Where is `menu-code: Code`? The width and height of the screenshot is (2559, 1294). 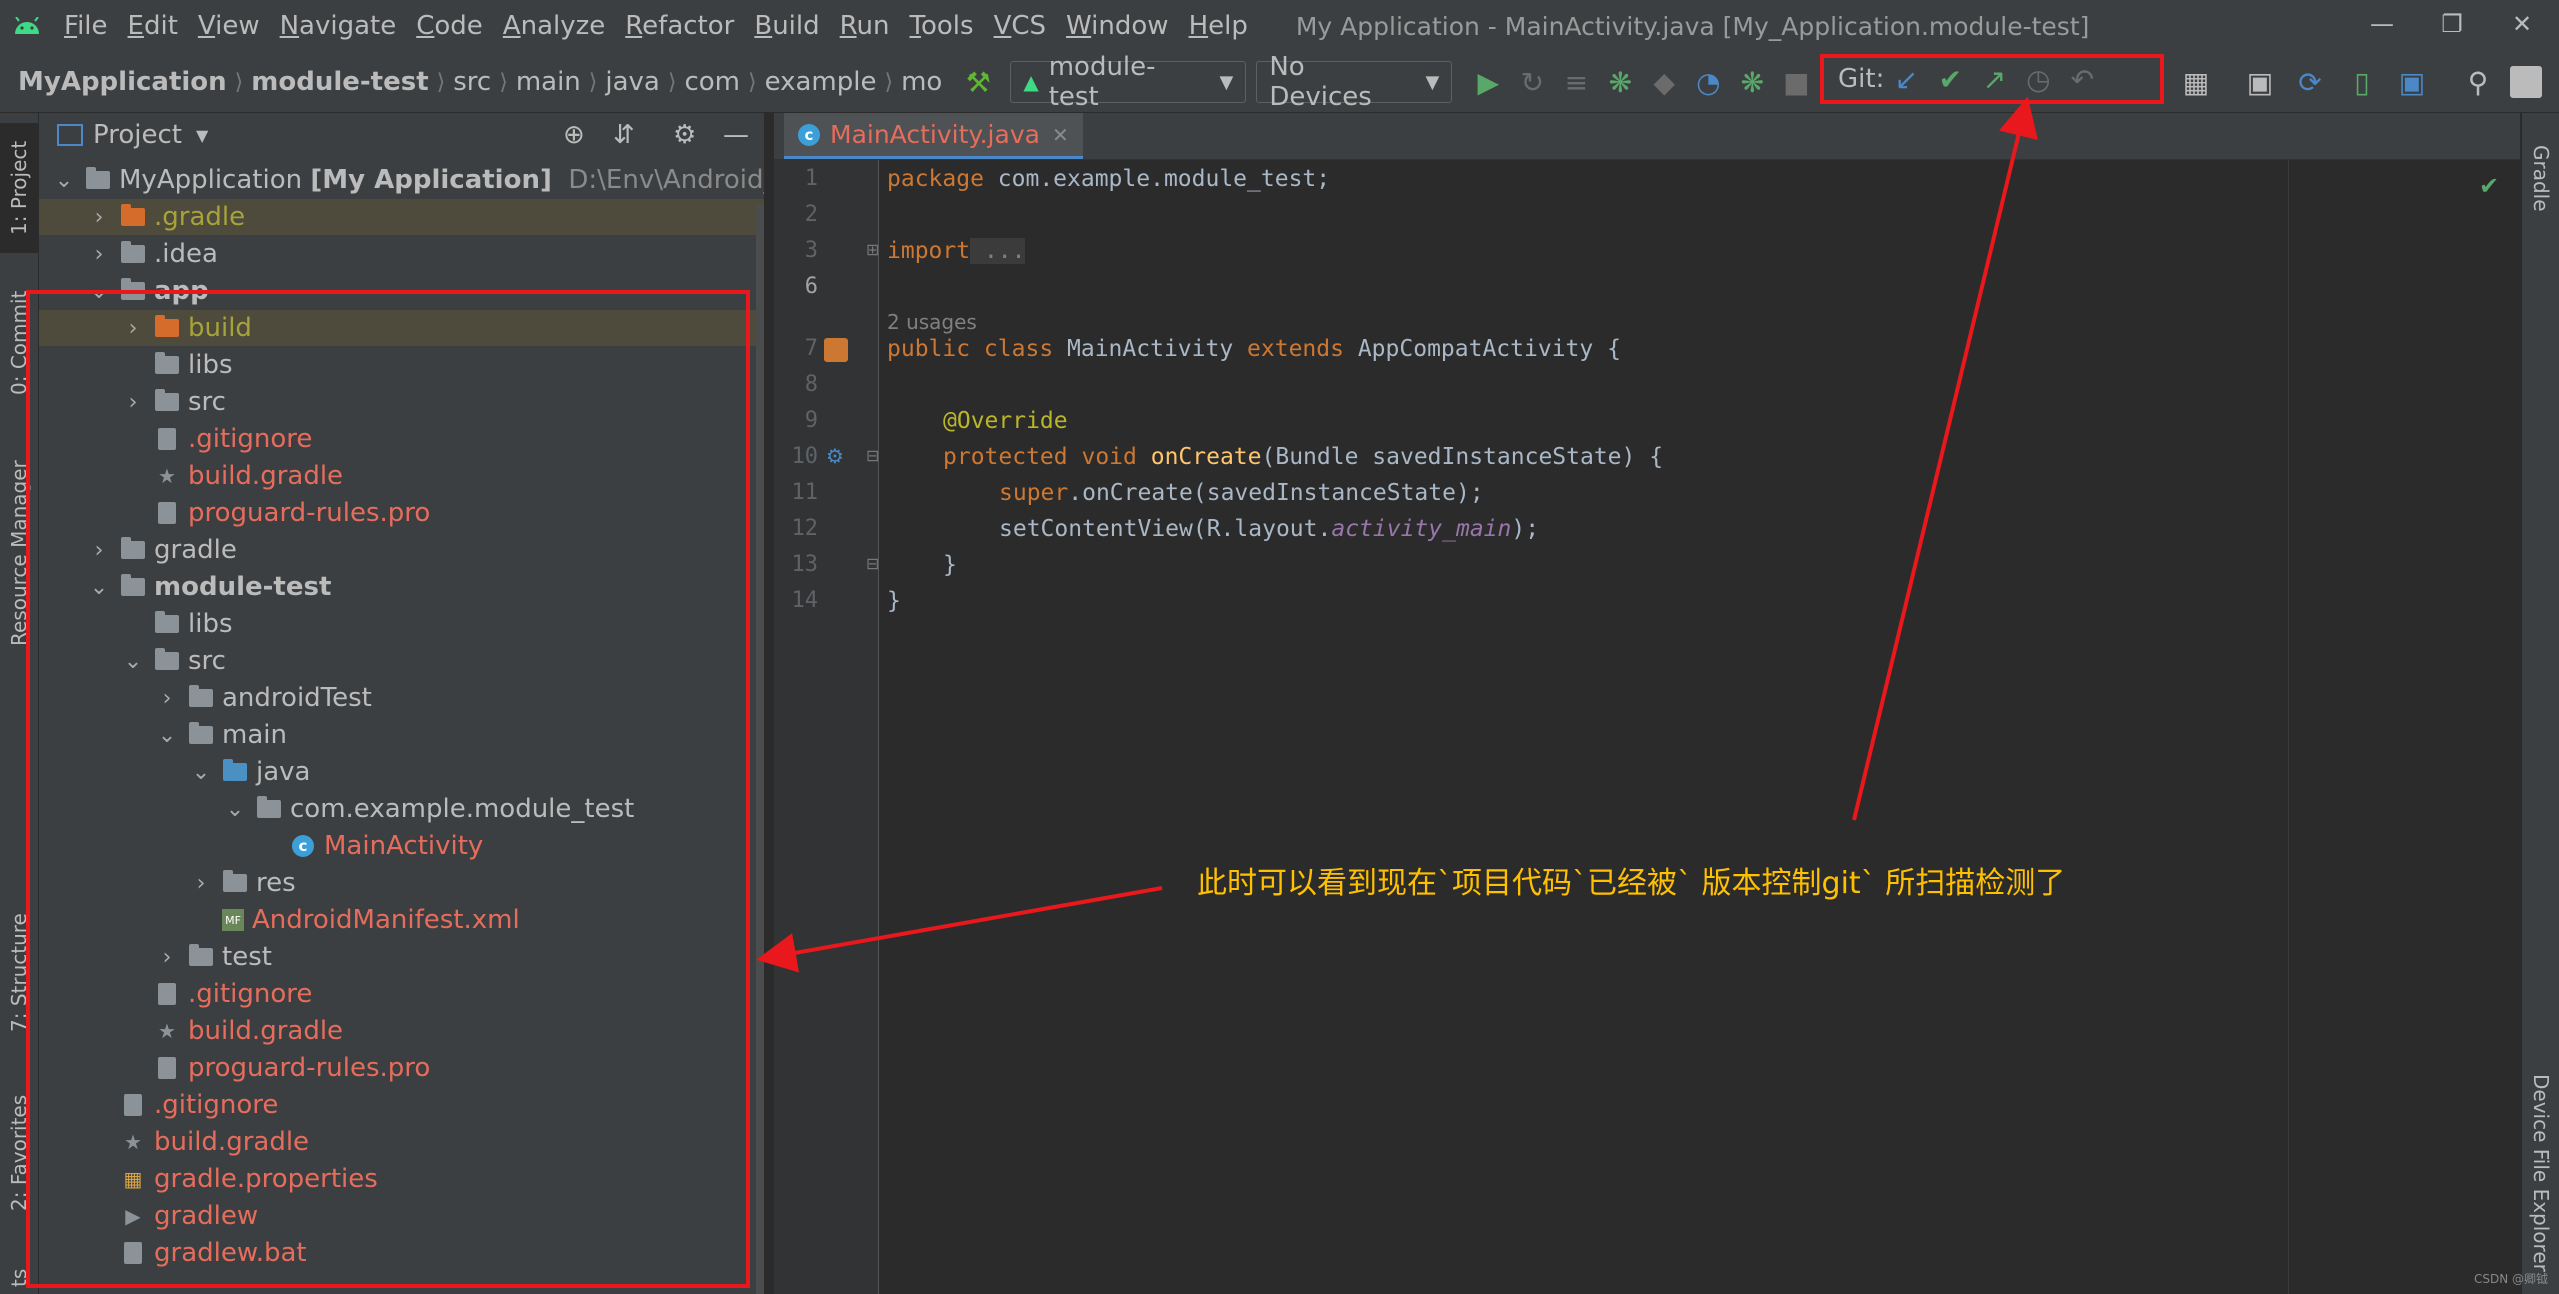
menu-code: Code is located at coordinates (449, 26).